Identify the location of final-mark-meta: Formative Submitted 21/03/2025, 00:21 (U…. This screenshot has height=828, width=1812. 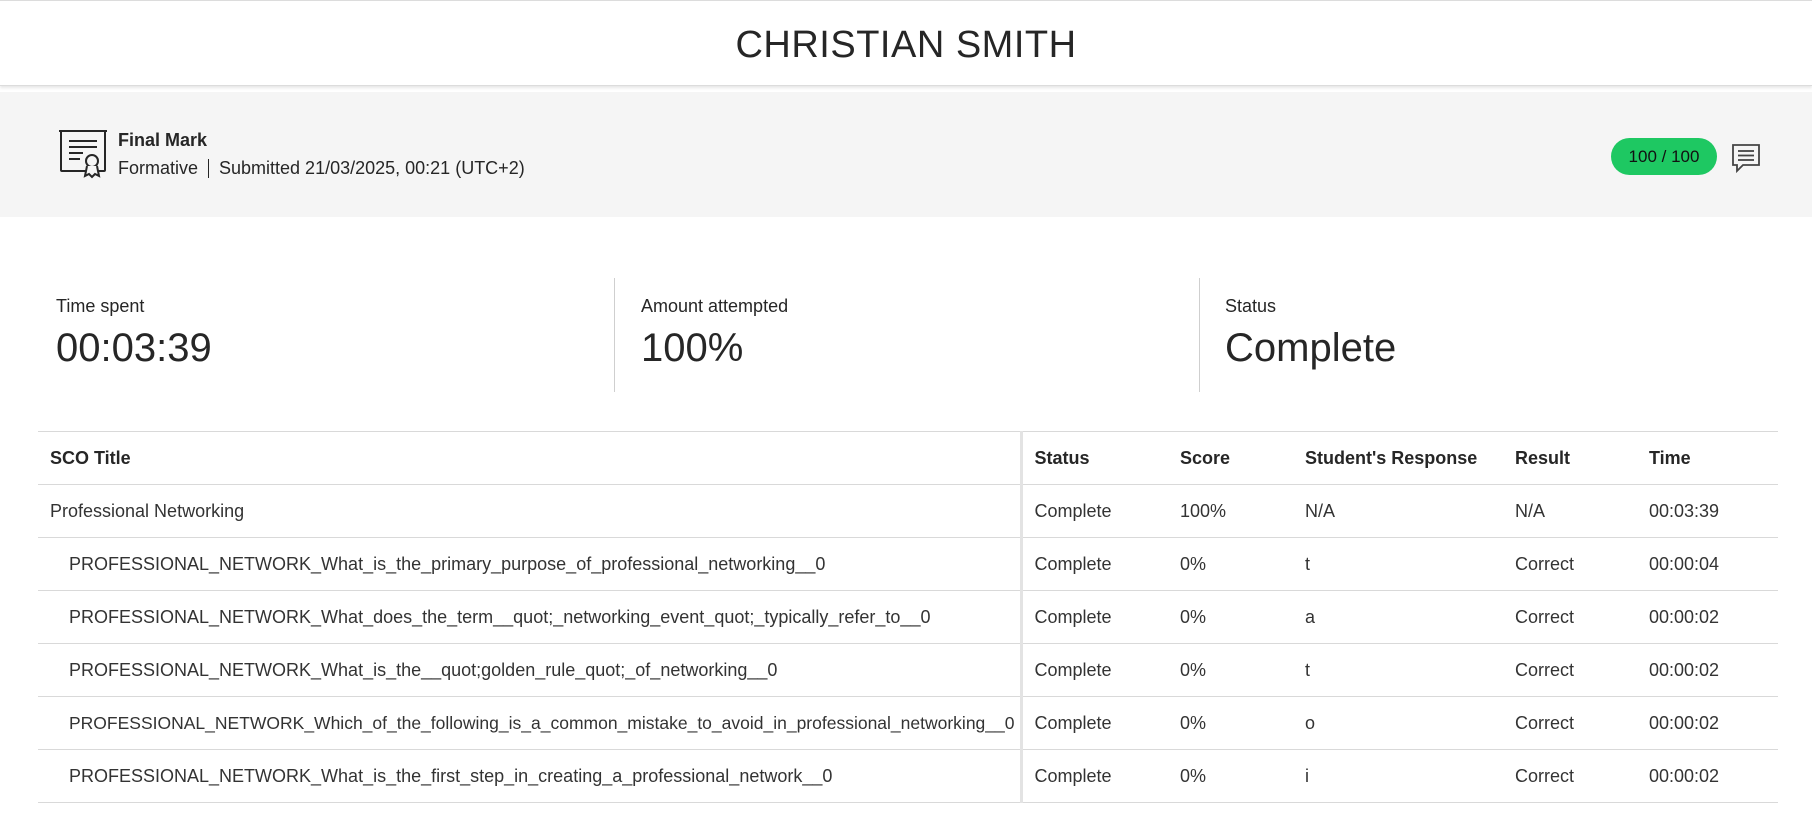
(321, 168).